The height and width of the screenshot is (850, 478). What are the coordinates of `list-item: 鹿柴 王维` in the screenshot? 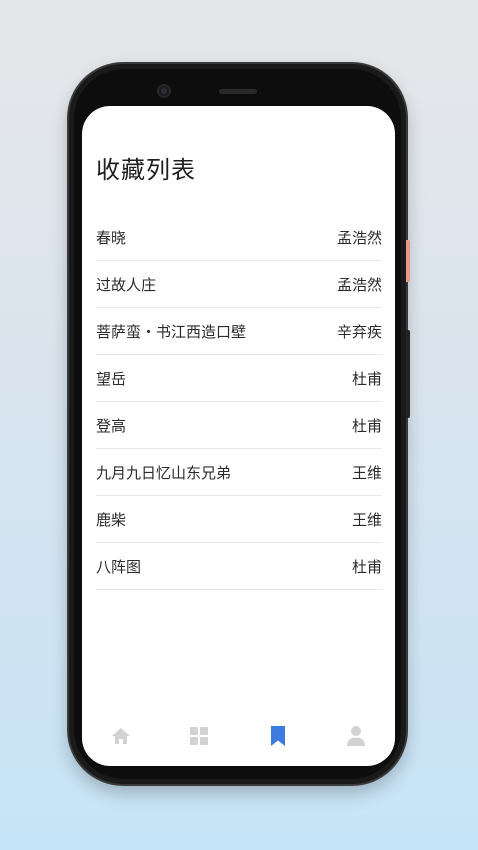 It's located at (239, 519).